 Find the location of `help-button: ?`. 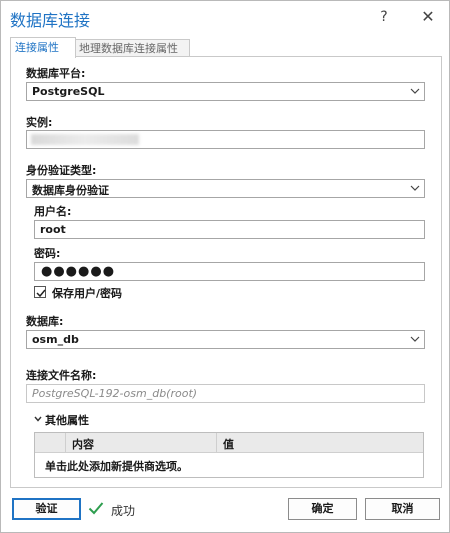

help-button: ? is located at coordinates (384, 17).